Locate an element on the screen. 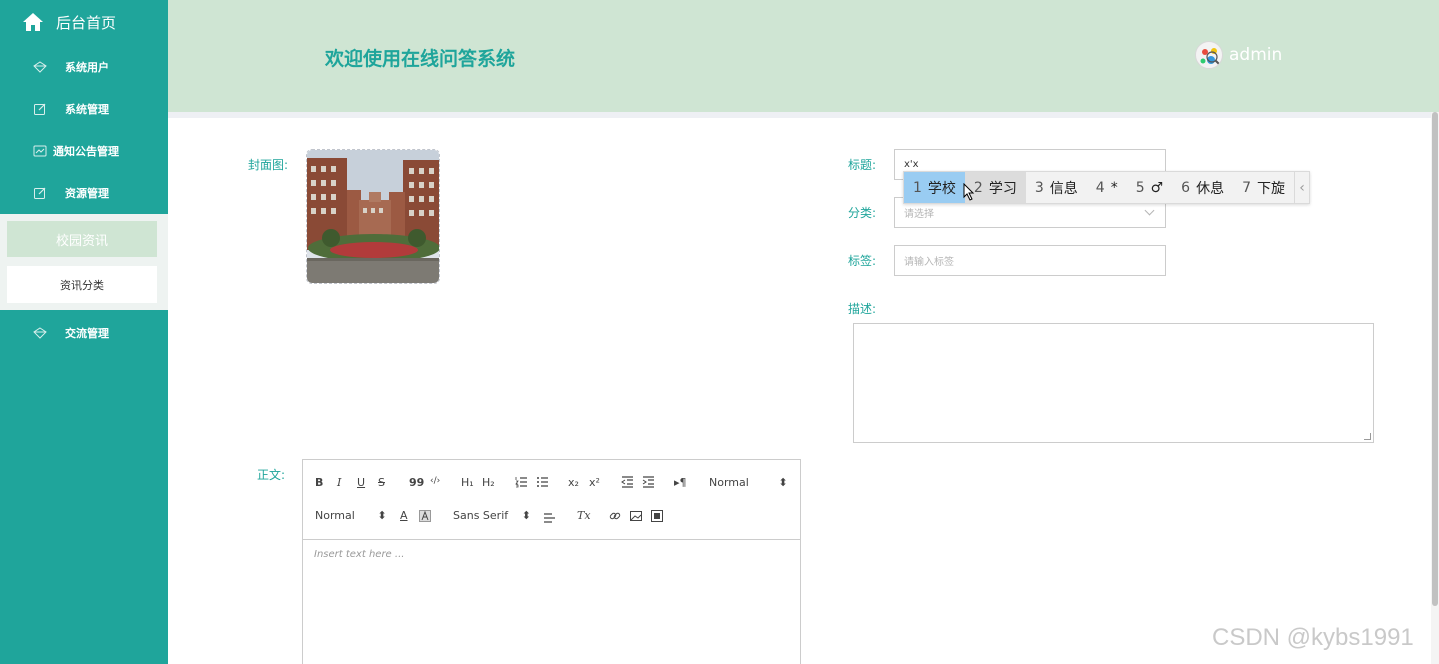 The height and width of the screenshot is (664, 1439). font-select: Sans Serif ⬍ is located at coordinates (492, 515).